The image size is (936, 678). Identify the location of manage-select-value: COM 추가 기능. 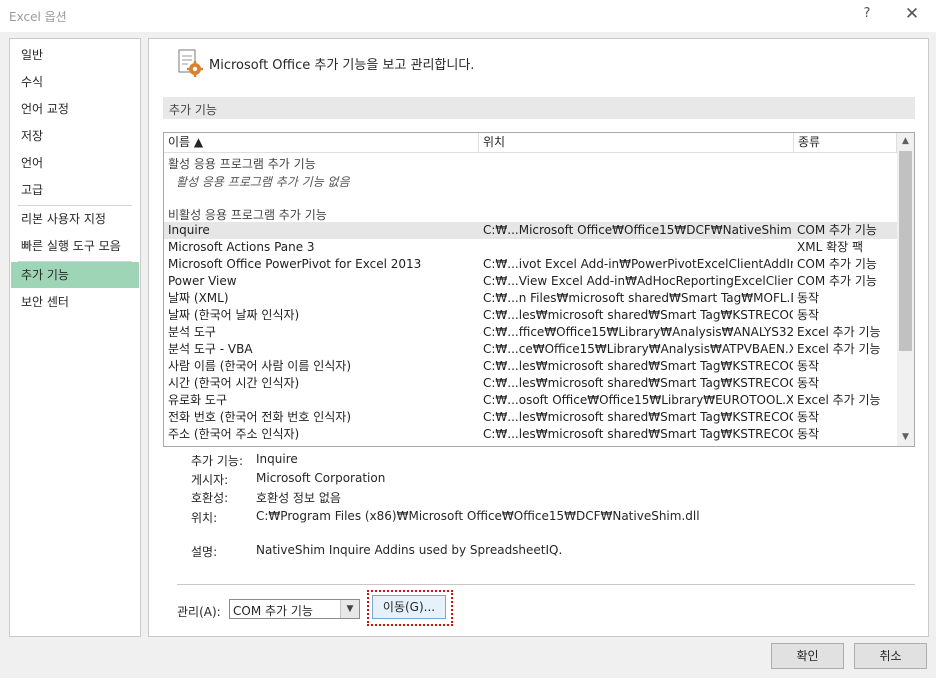
(273, 611).